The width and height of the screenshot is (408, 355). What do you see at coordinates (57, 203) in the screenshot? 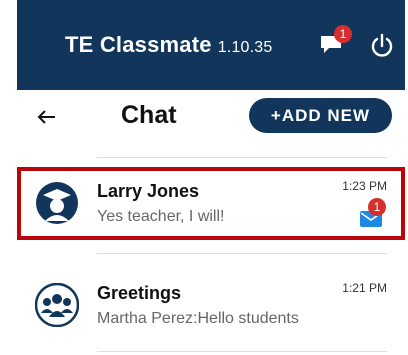
I see `teacher-avatar-icon` at bounding box center [57, 203].